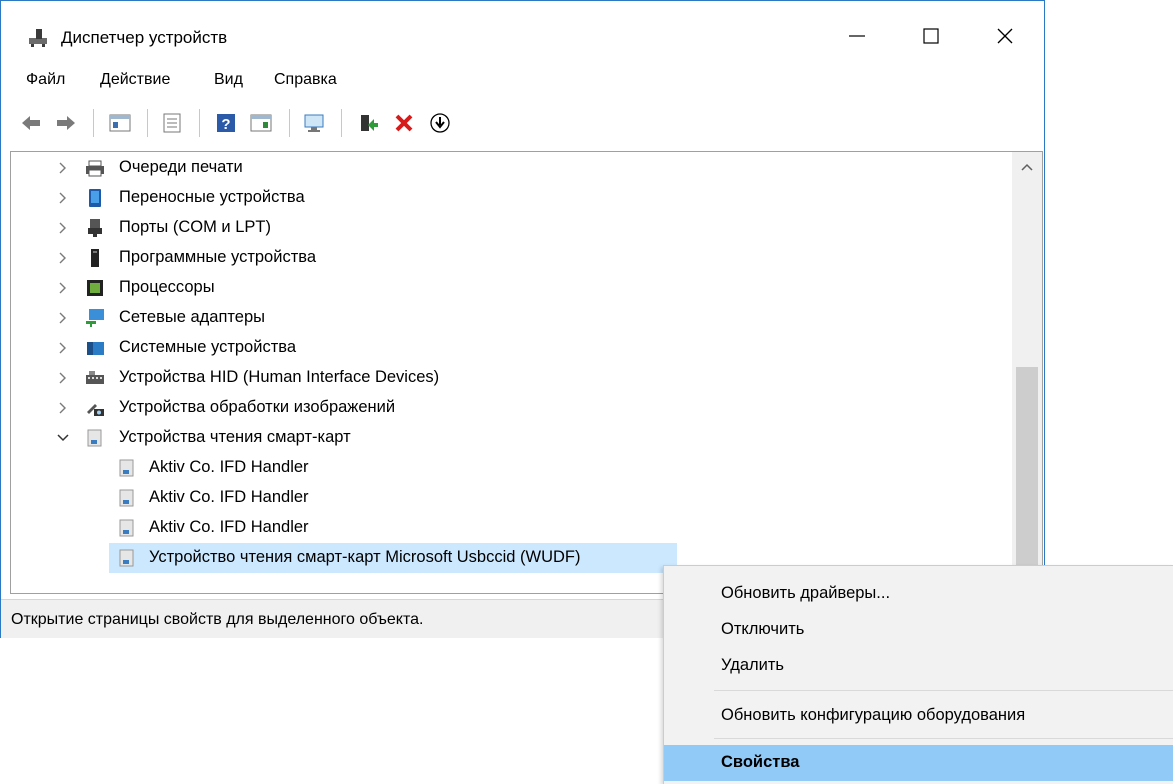  Describe the element at coordinates (229, 527) in the screenshot. I see `tree-item-label: Aktiv Co. IFD Handler` at that location.